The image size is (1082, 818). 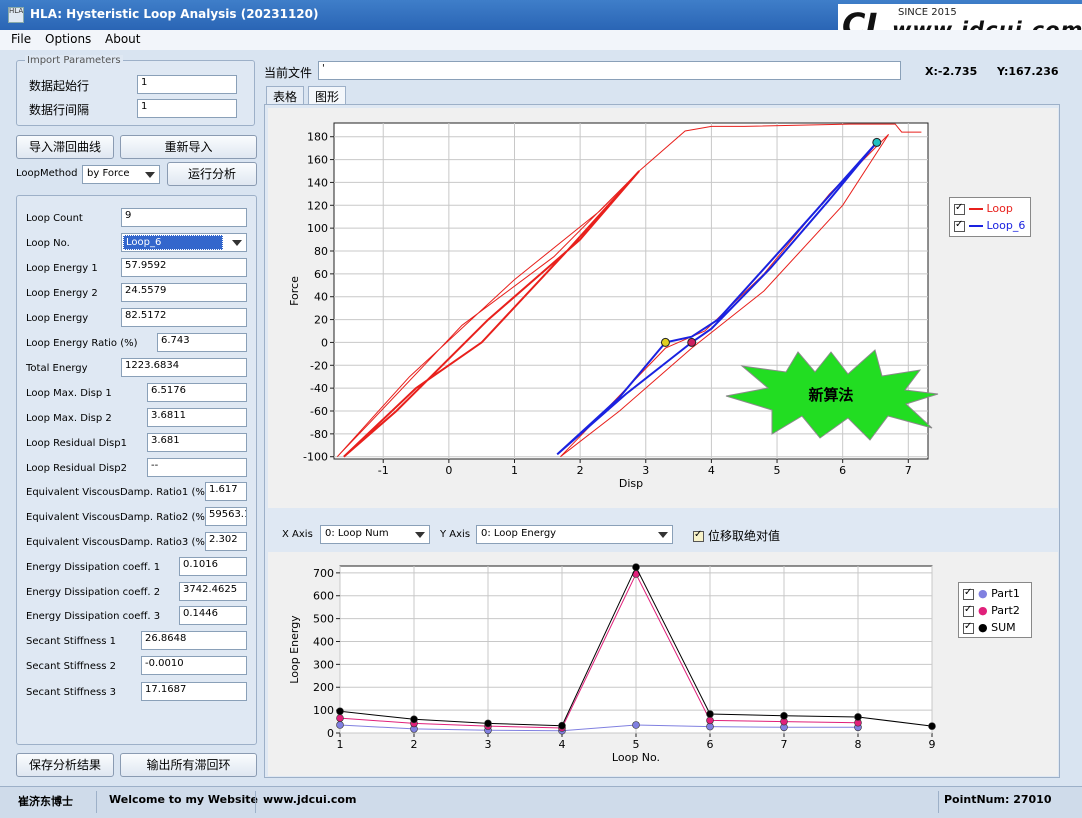 What do you see at coordinates (184, 267) in the screenshot?
I see `result-value: 57.9592` at bounding box center [184, 267].